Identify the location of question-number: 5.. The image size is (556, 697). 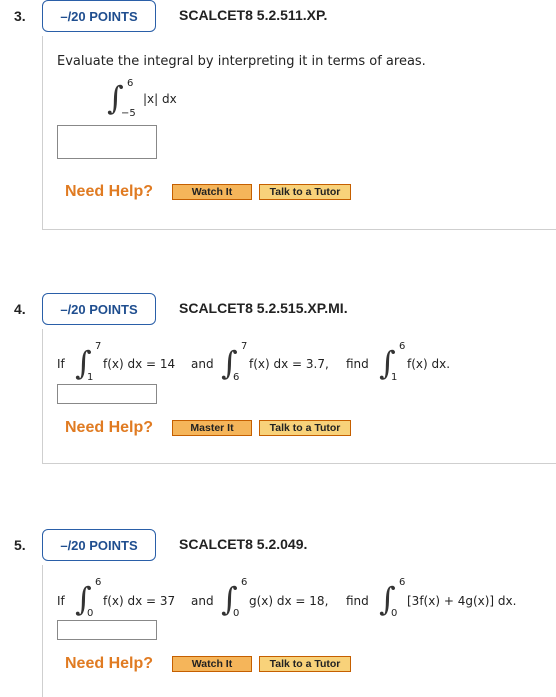
(20, 545).